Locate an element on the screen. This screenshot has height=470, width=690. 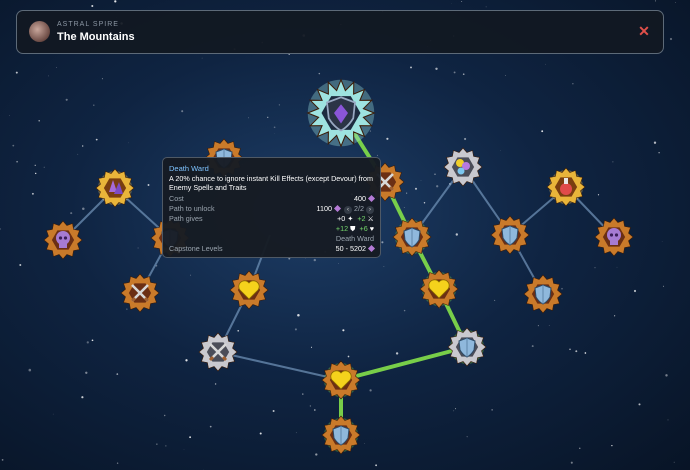
gives-life-value: +6 is located at coordinates (363, 228).